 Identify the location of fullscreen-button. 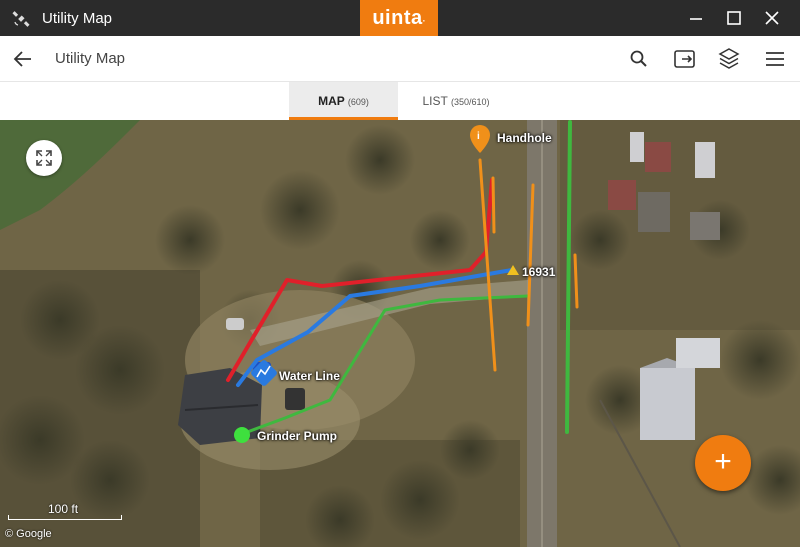
(44, 158).